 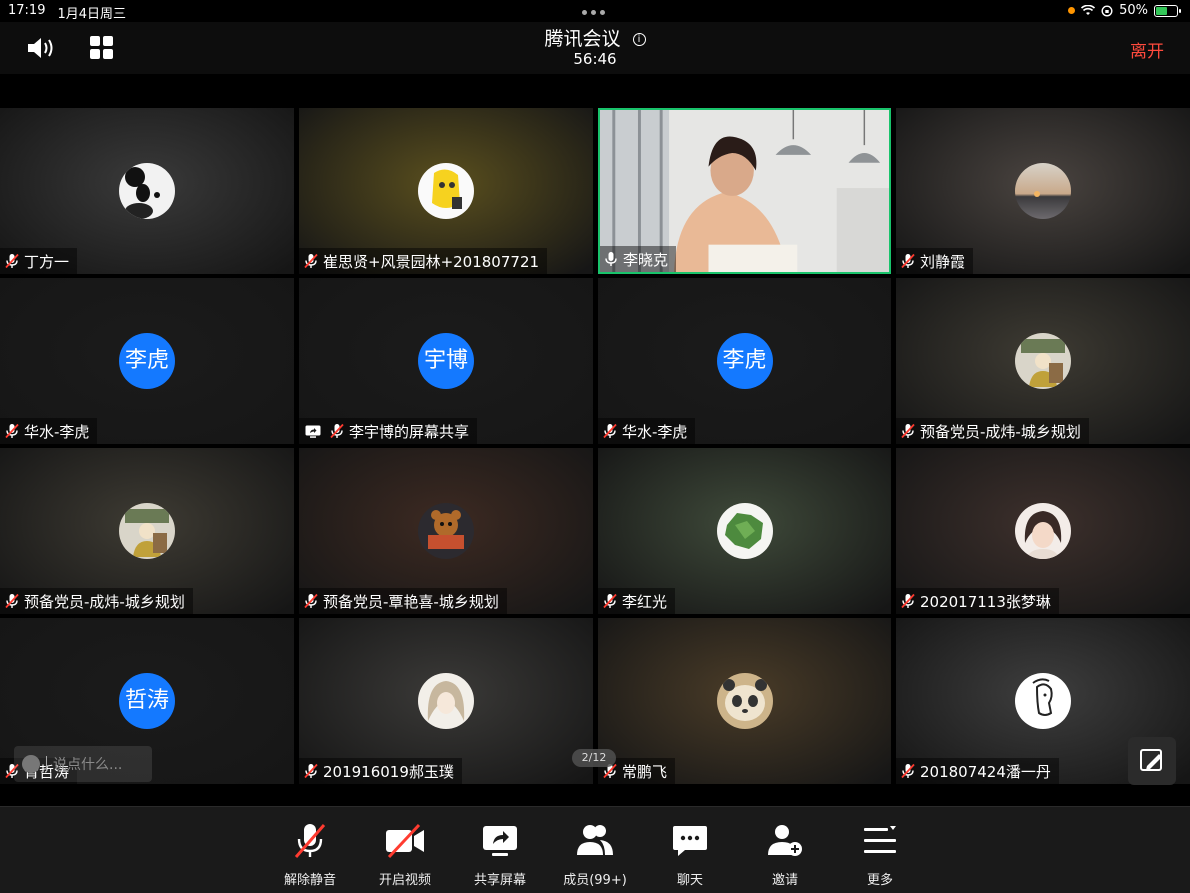 I want to click on leave-button: 离开, so click(x=1147, y=49).